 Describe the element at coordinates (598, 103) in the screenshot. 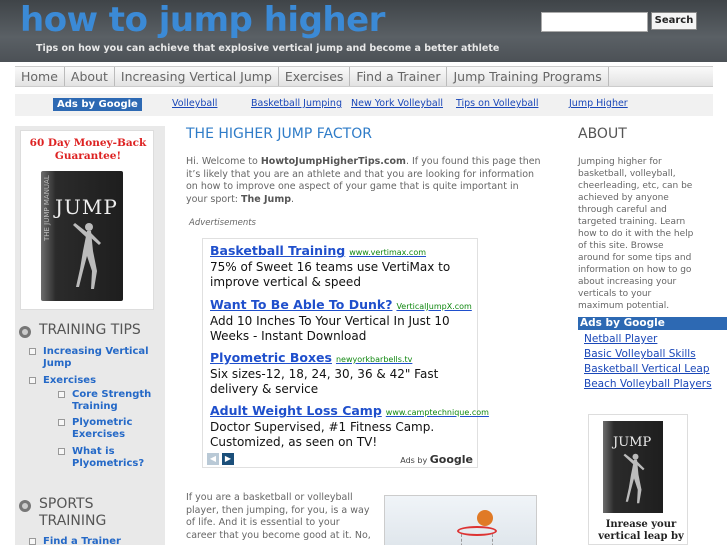

I see `ad-link-jump-higher: Jump Higher` at that location.